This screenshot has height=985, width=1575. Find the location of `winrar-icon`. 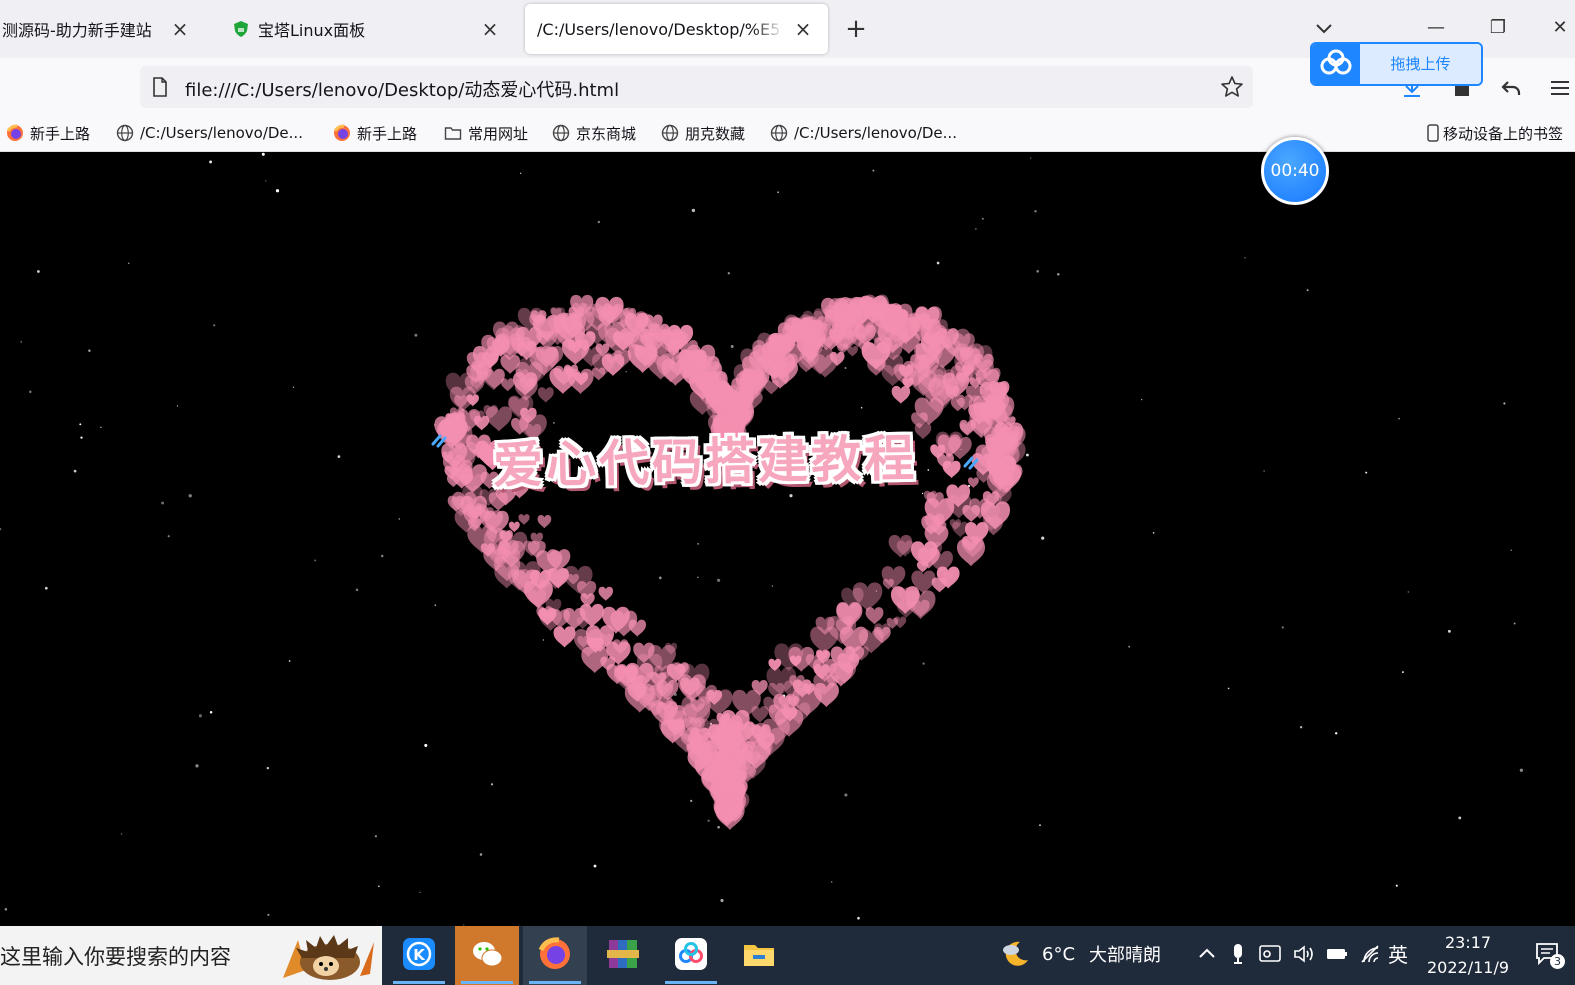

winrar-icon is located at coordinates (623, 954).